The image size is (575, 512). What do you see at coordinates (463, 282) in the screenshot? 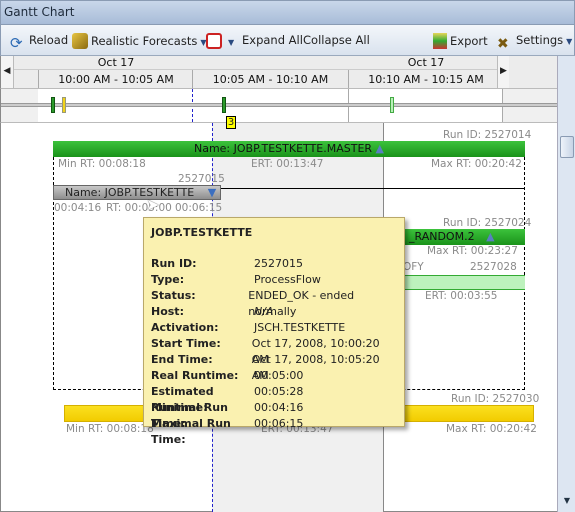
I see `job-bar-ofy` at bounding box center [463, 282].